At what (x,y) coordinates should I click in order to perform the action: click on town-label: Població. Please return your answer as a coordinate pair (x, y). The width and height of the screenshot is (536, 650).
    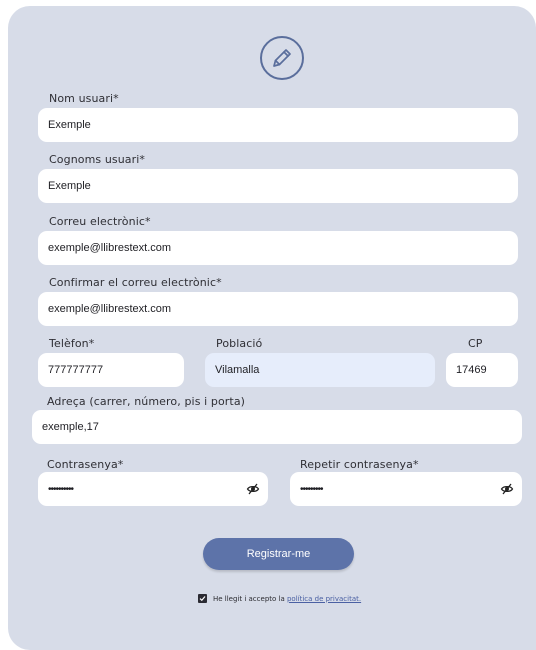
    Looking at the image, I should click on (239, 343).